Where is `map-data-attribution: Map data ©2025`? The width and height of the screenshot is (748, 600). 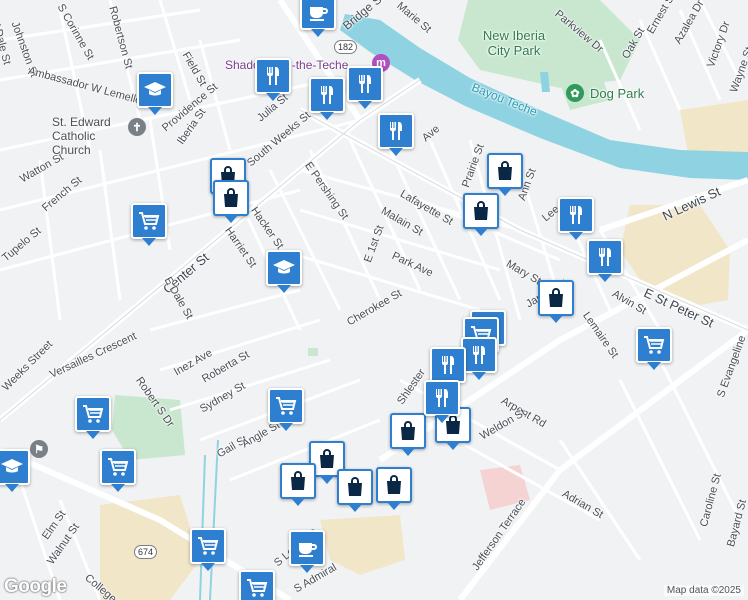 map-data-attribution: Map data ©2025 is located at coordinates (703, 590).